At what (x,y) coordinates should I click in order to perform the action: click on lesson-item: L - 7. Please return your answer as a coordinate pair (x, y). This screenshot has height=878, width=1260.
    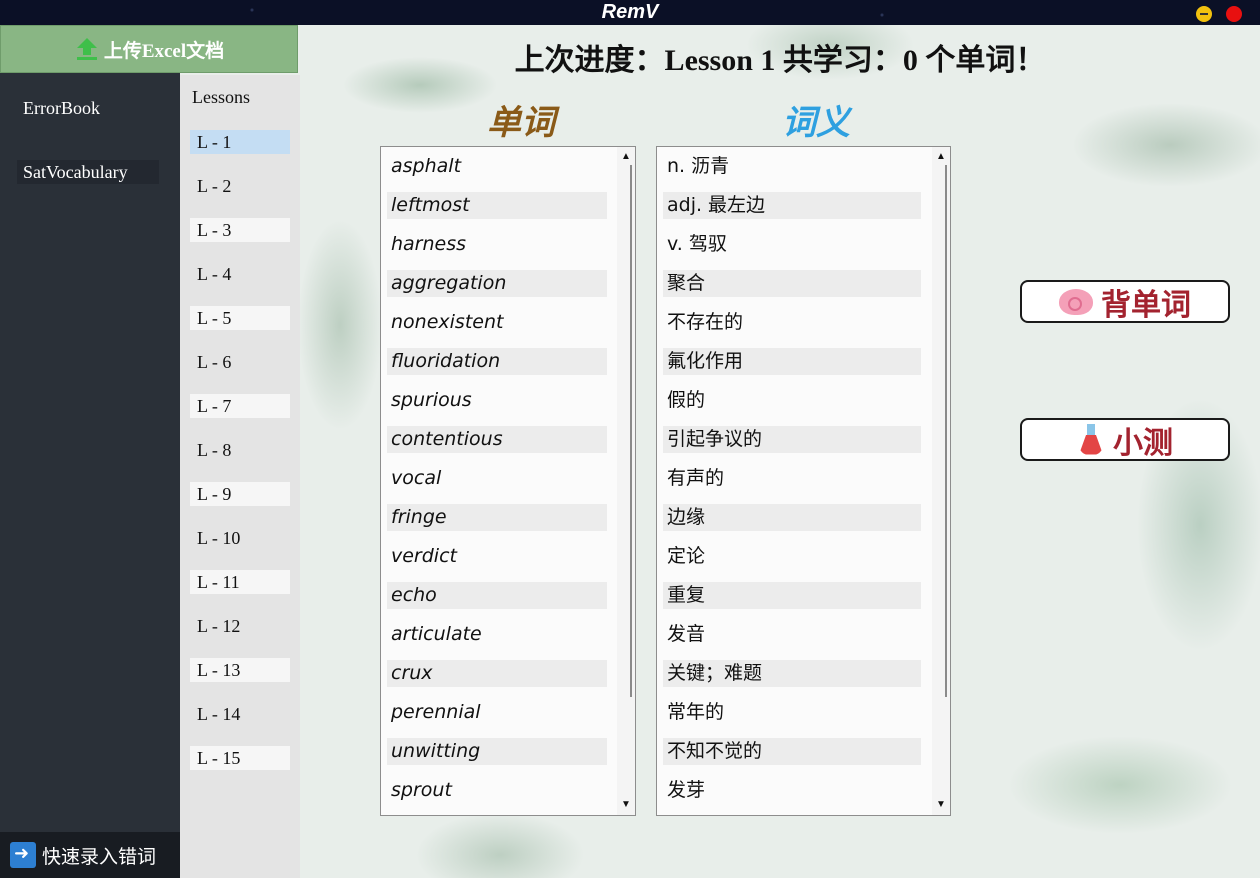
    Looking at the image, I should click on (240, 406).